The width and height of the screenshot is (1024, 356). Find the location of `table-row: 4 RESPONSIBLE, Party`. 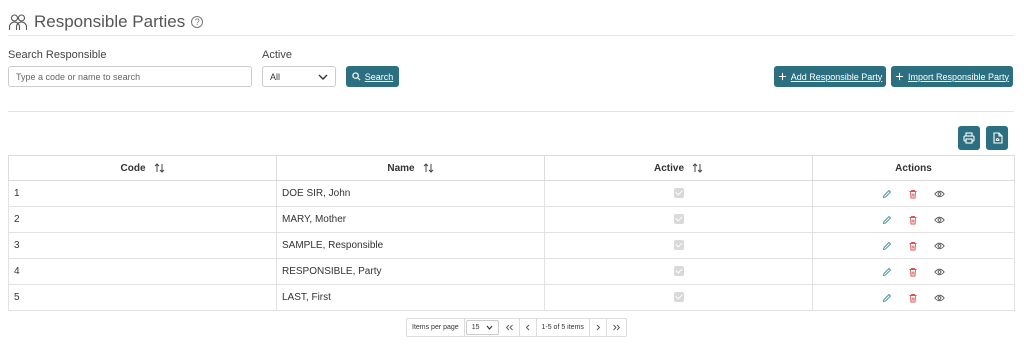

table-row: 4 RESPONSIBLE, Party is located at coordinates (511, 271).